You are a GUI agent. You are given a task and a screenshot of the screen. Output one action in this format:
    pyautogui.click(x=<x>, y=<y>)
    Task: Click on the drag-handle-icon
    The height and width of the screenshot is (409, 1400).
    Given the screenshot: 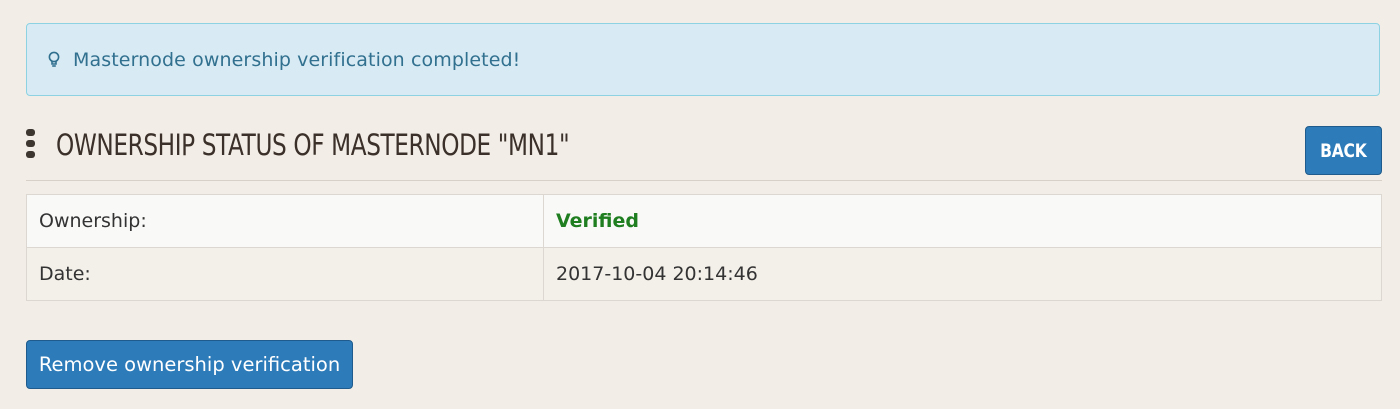 What is the action you would take?
    pyautogui.click(x=30, y=144)
    